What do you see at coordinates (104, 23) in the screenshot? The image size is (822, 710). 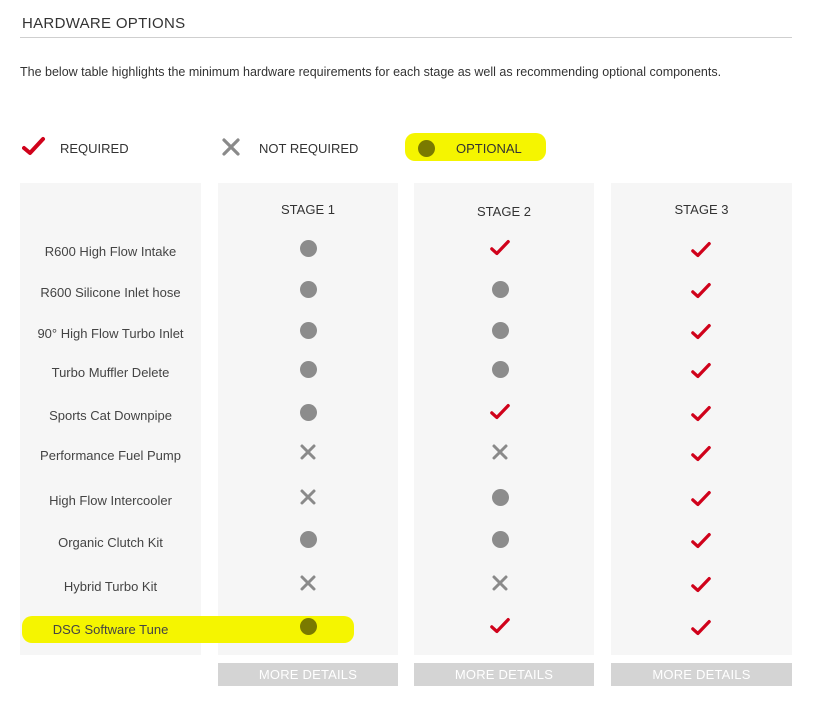 I see `page-title: HARDWARE OPTIONS` at bounding box center [104, 23].